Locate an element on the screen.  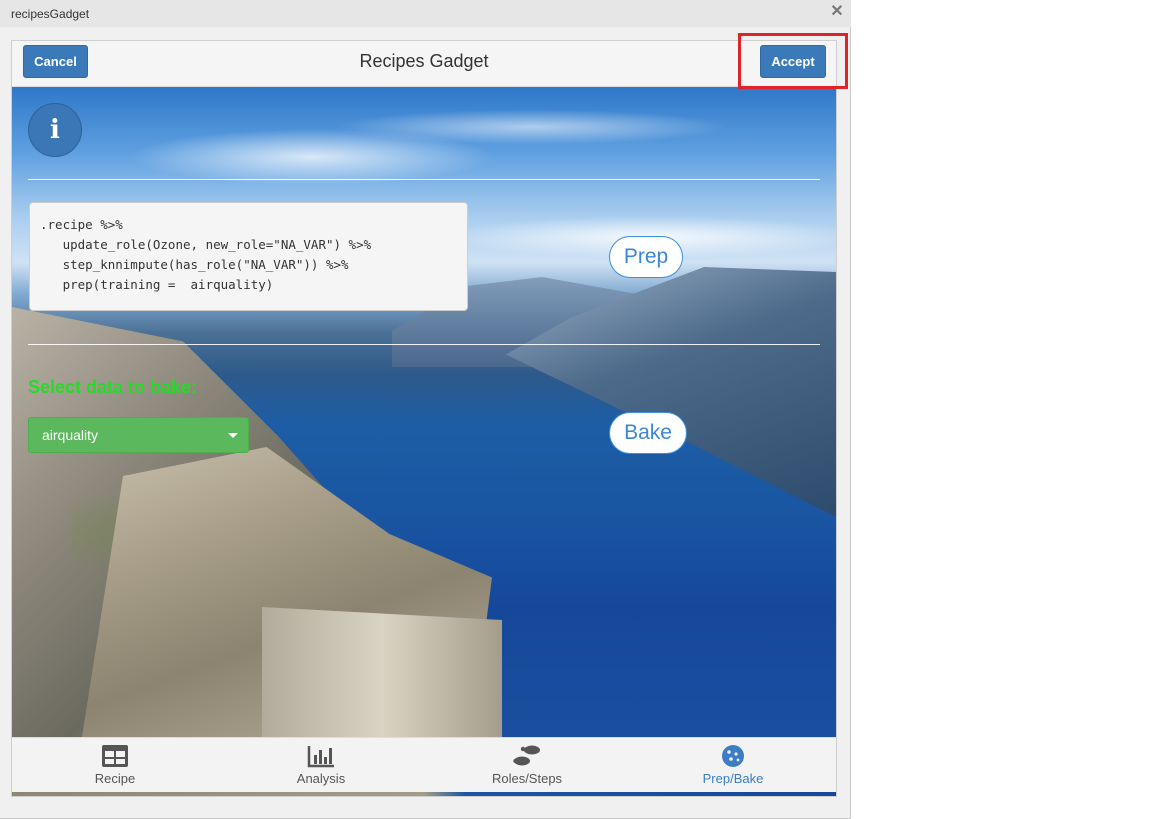
tab-prep-bake: Prep/Bake is located at coordinates (733, 765).